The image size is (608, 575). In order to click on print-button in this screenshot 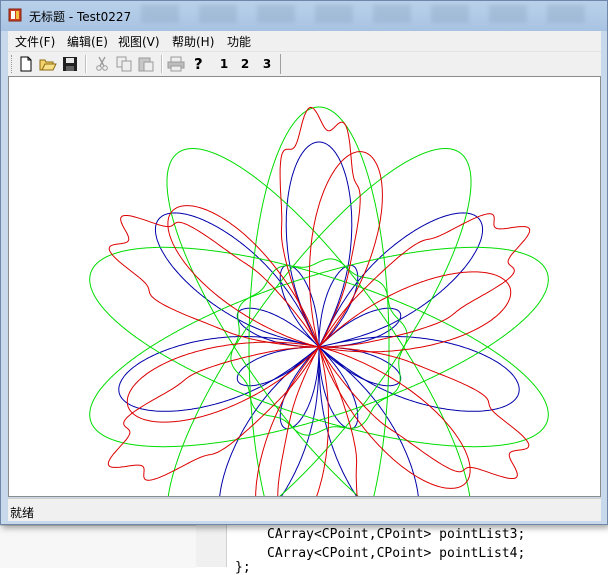, I will do `click(176, 64)`.